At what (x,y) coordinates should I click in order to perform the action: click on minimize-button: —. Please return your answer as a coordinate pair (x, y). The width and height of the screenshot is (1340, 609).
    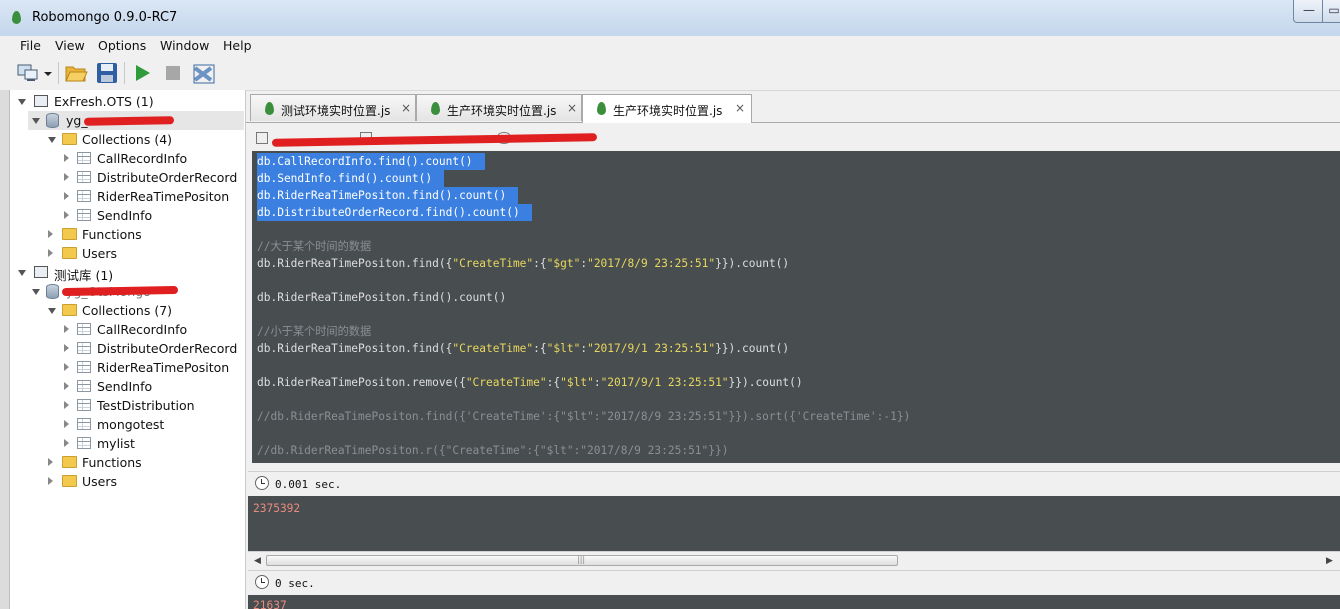
    Looking at the image, I should click on (1309, 11).